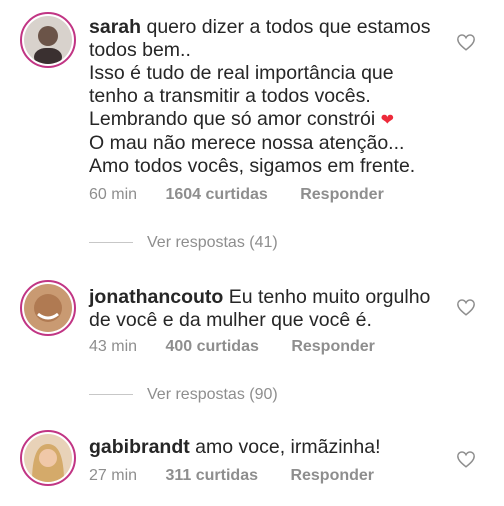  Describe the element at coordinates (230, 96) in the screenshot. I see `comment-line: tenho a transmitir a todos vocês.` at that location.